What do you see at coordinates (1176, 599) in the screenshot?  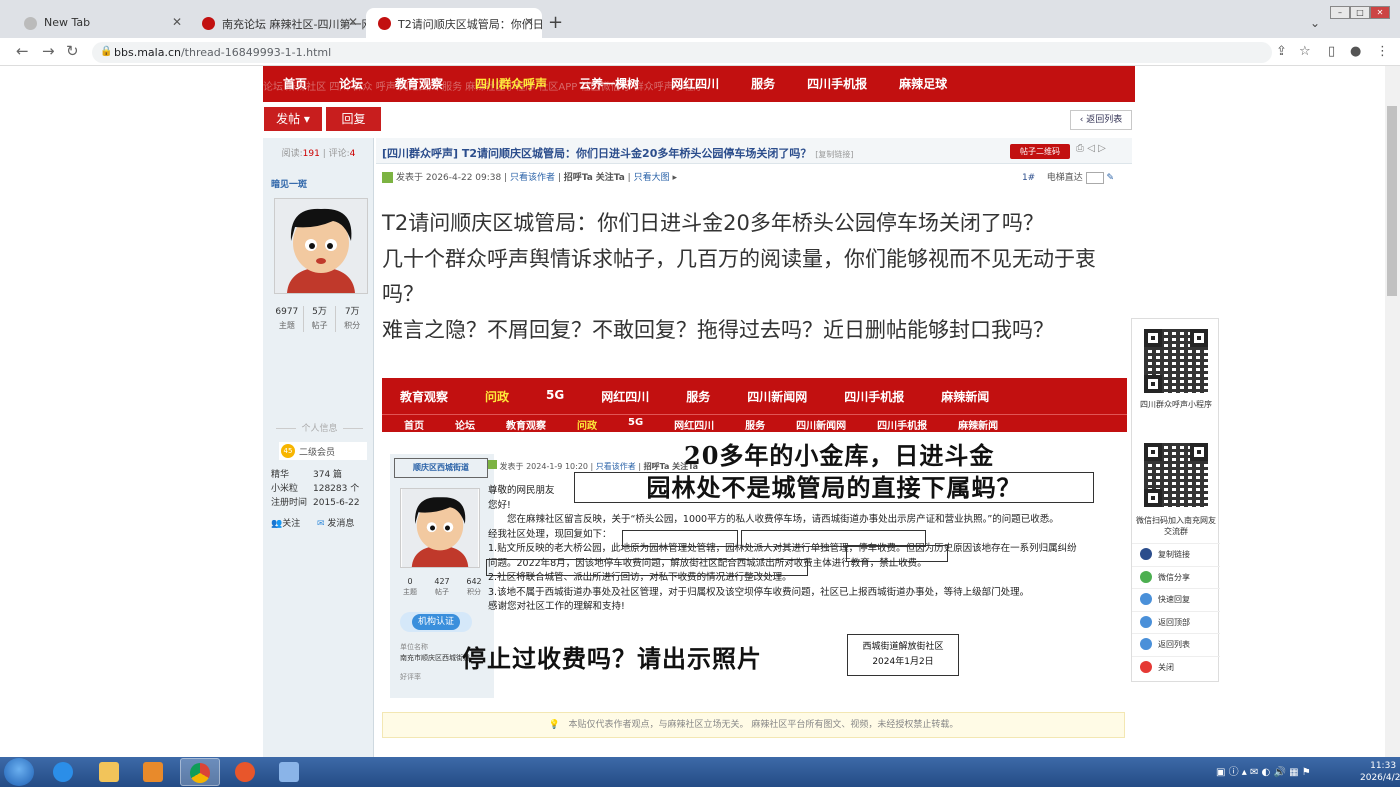 I see `right-panel-item: 快速回复` at bounding box center [1176, 599].